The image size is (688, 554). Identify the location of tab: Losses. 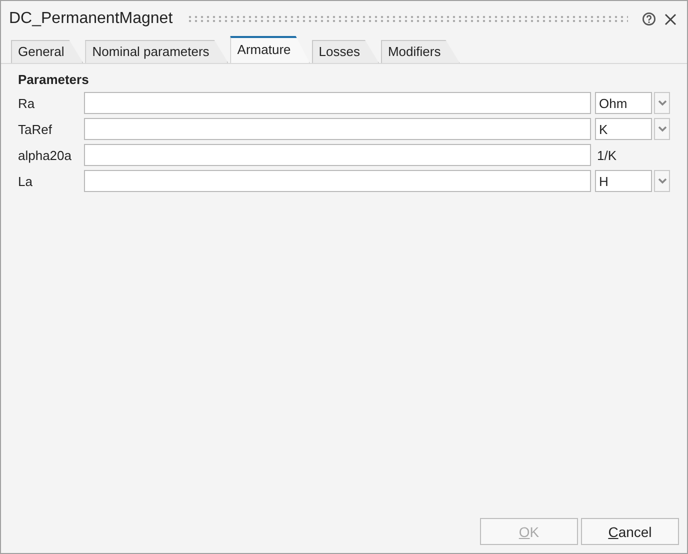
(345, 51).